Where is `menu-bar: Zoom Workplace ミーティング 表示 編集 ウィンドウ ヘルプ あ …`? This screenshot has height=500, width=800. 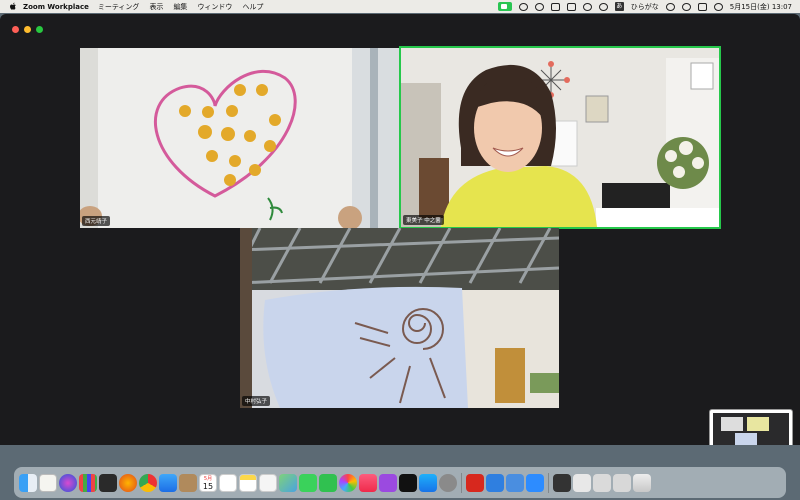 menu-bar: Zoom Workplace ミーティング 表示 編集 ウィンドウ ヘルプ あ … is located at coordinates (400, 6).